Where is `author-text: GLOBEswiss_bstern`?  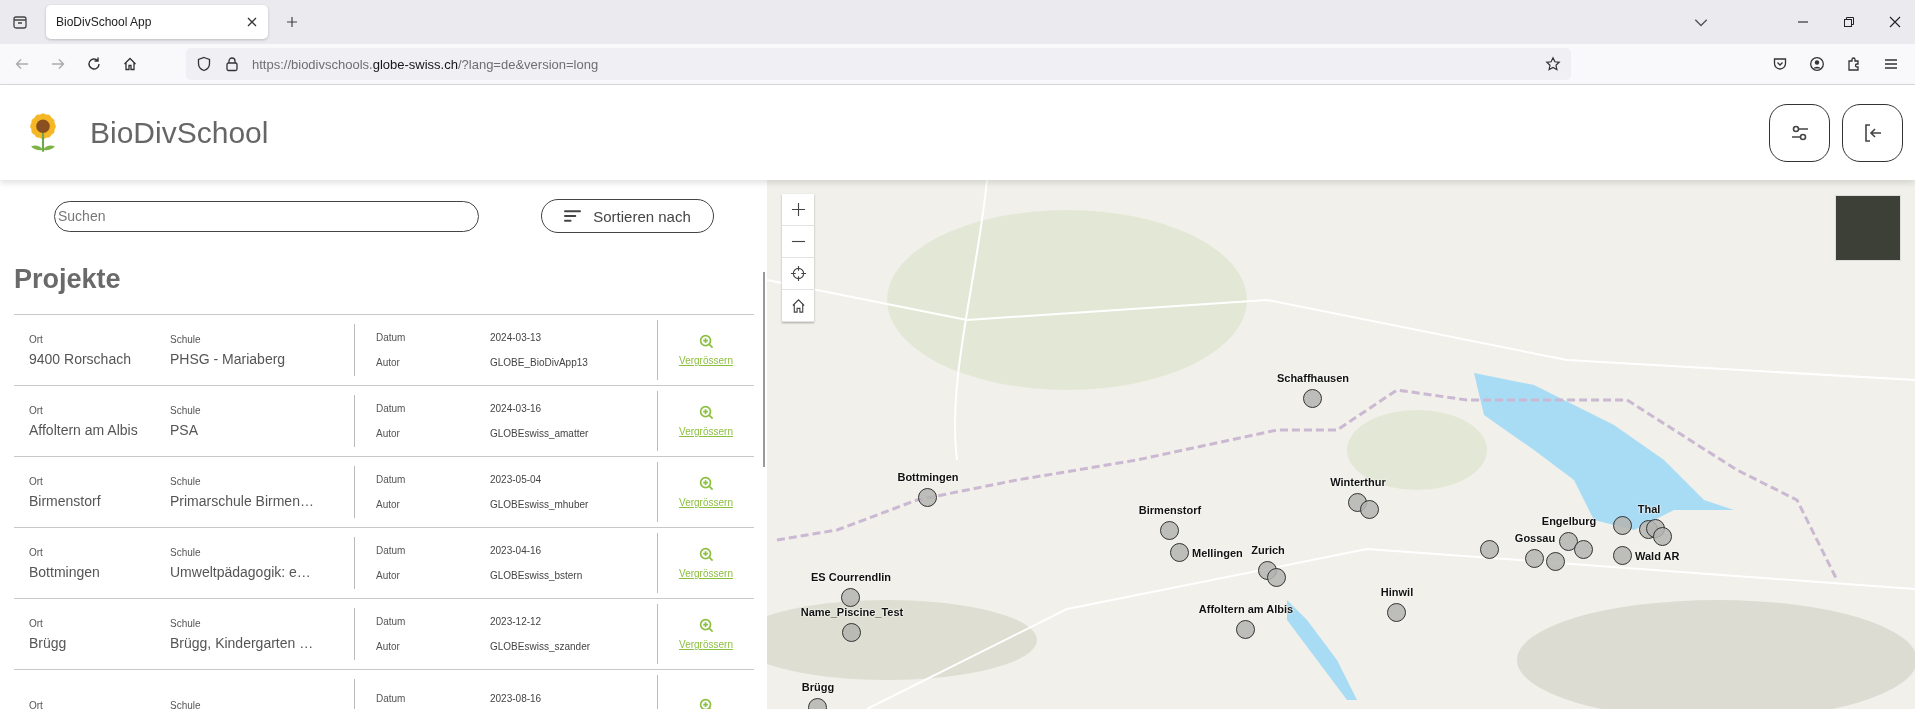 author-text: GLOBEswiss_bstern is located at coordinates (536, 575).